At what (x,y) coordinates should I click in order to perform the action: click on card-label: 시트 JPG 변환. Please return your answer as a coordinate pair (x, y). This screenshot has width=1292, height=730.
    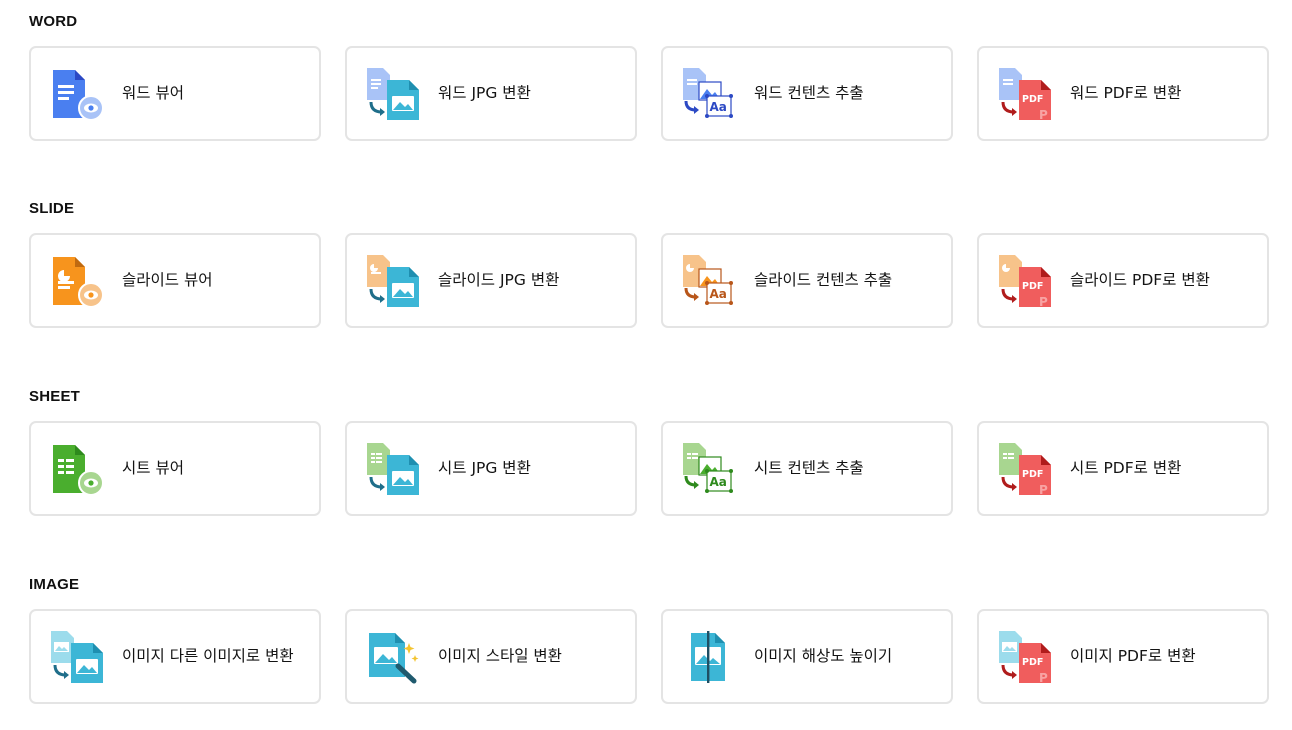
    Looking at the image, I should click on (484, 468).